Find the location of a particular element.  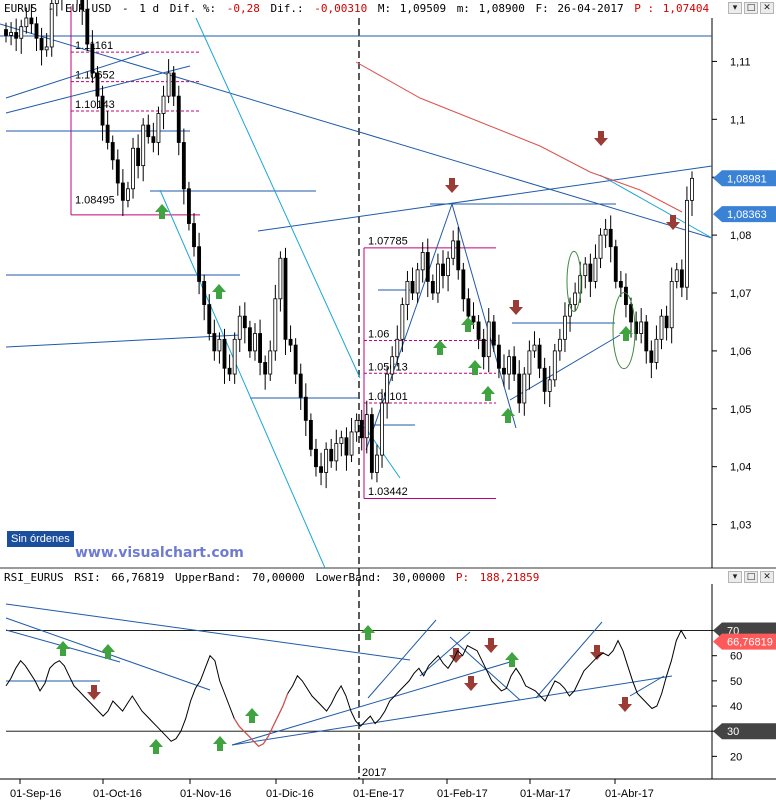

header-dif-pct-value: -0,28 is located at coordinates (243, 8).